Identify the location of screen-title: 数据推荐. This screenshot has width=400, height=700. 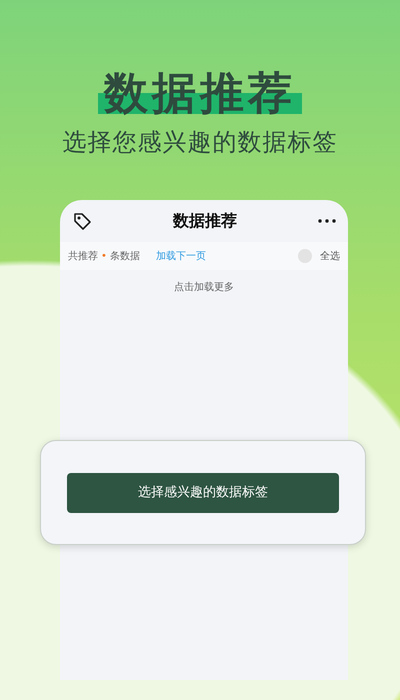
(205, 221).